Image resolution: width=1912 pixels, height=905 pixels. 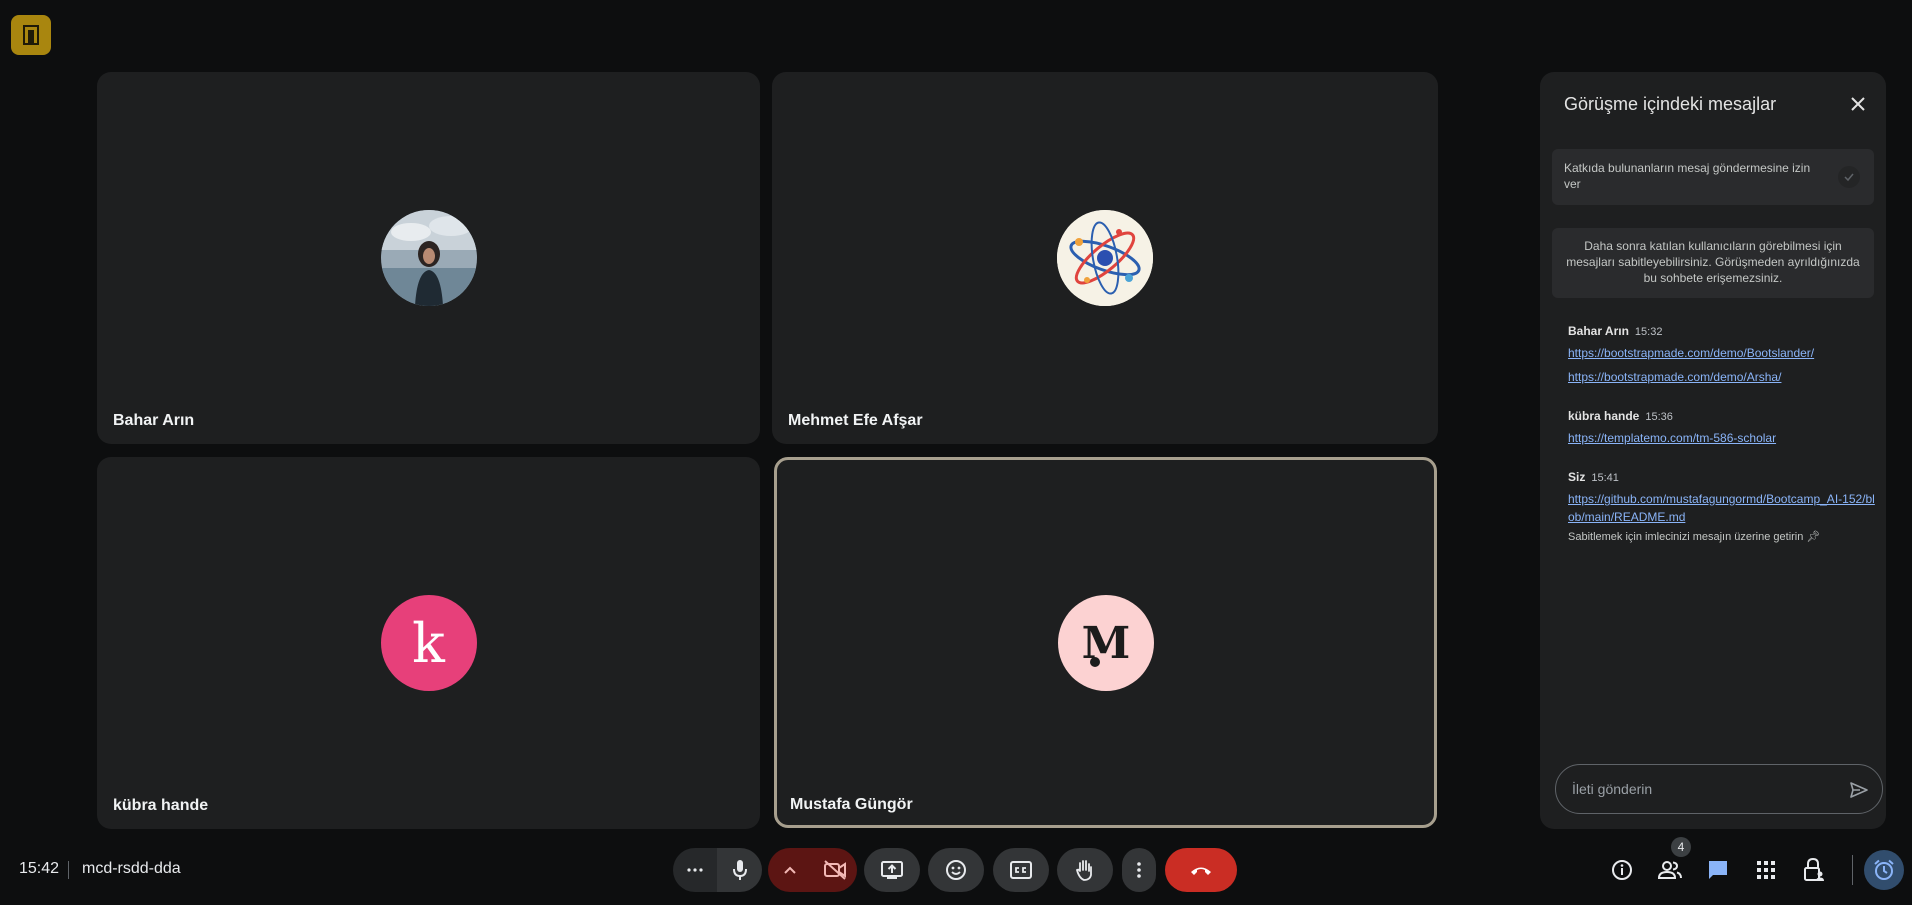 I want to click on microphone-icon, so click(x=739, y=870).